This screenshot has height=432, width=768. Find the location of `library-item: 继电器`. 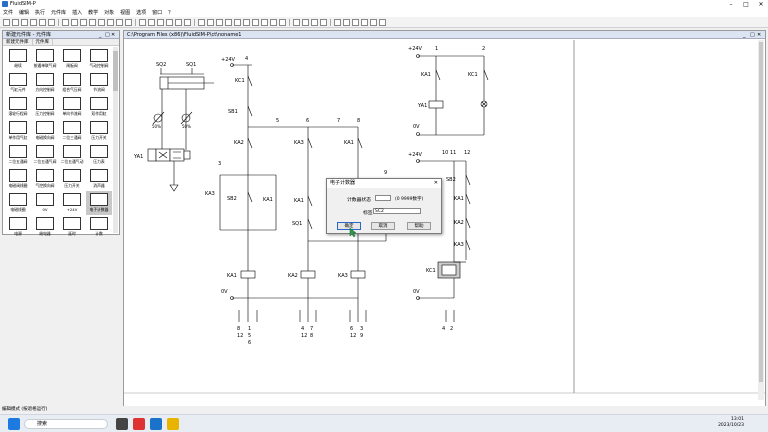

library-item: 继电器 is located at coordinates (45, 227).